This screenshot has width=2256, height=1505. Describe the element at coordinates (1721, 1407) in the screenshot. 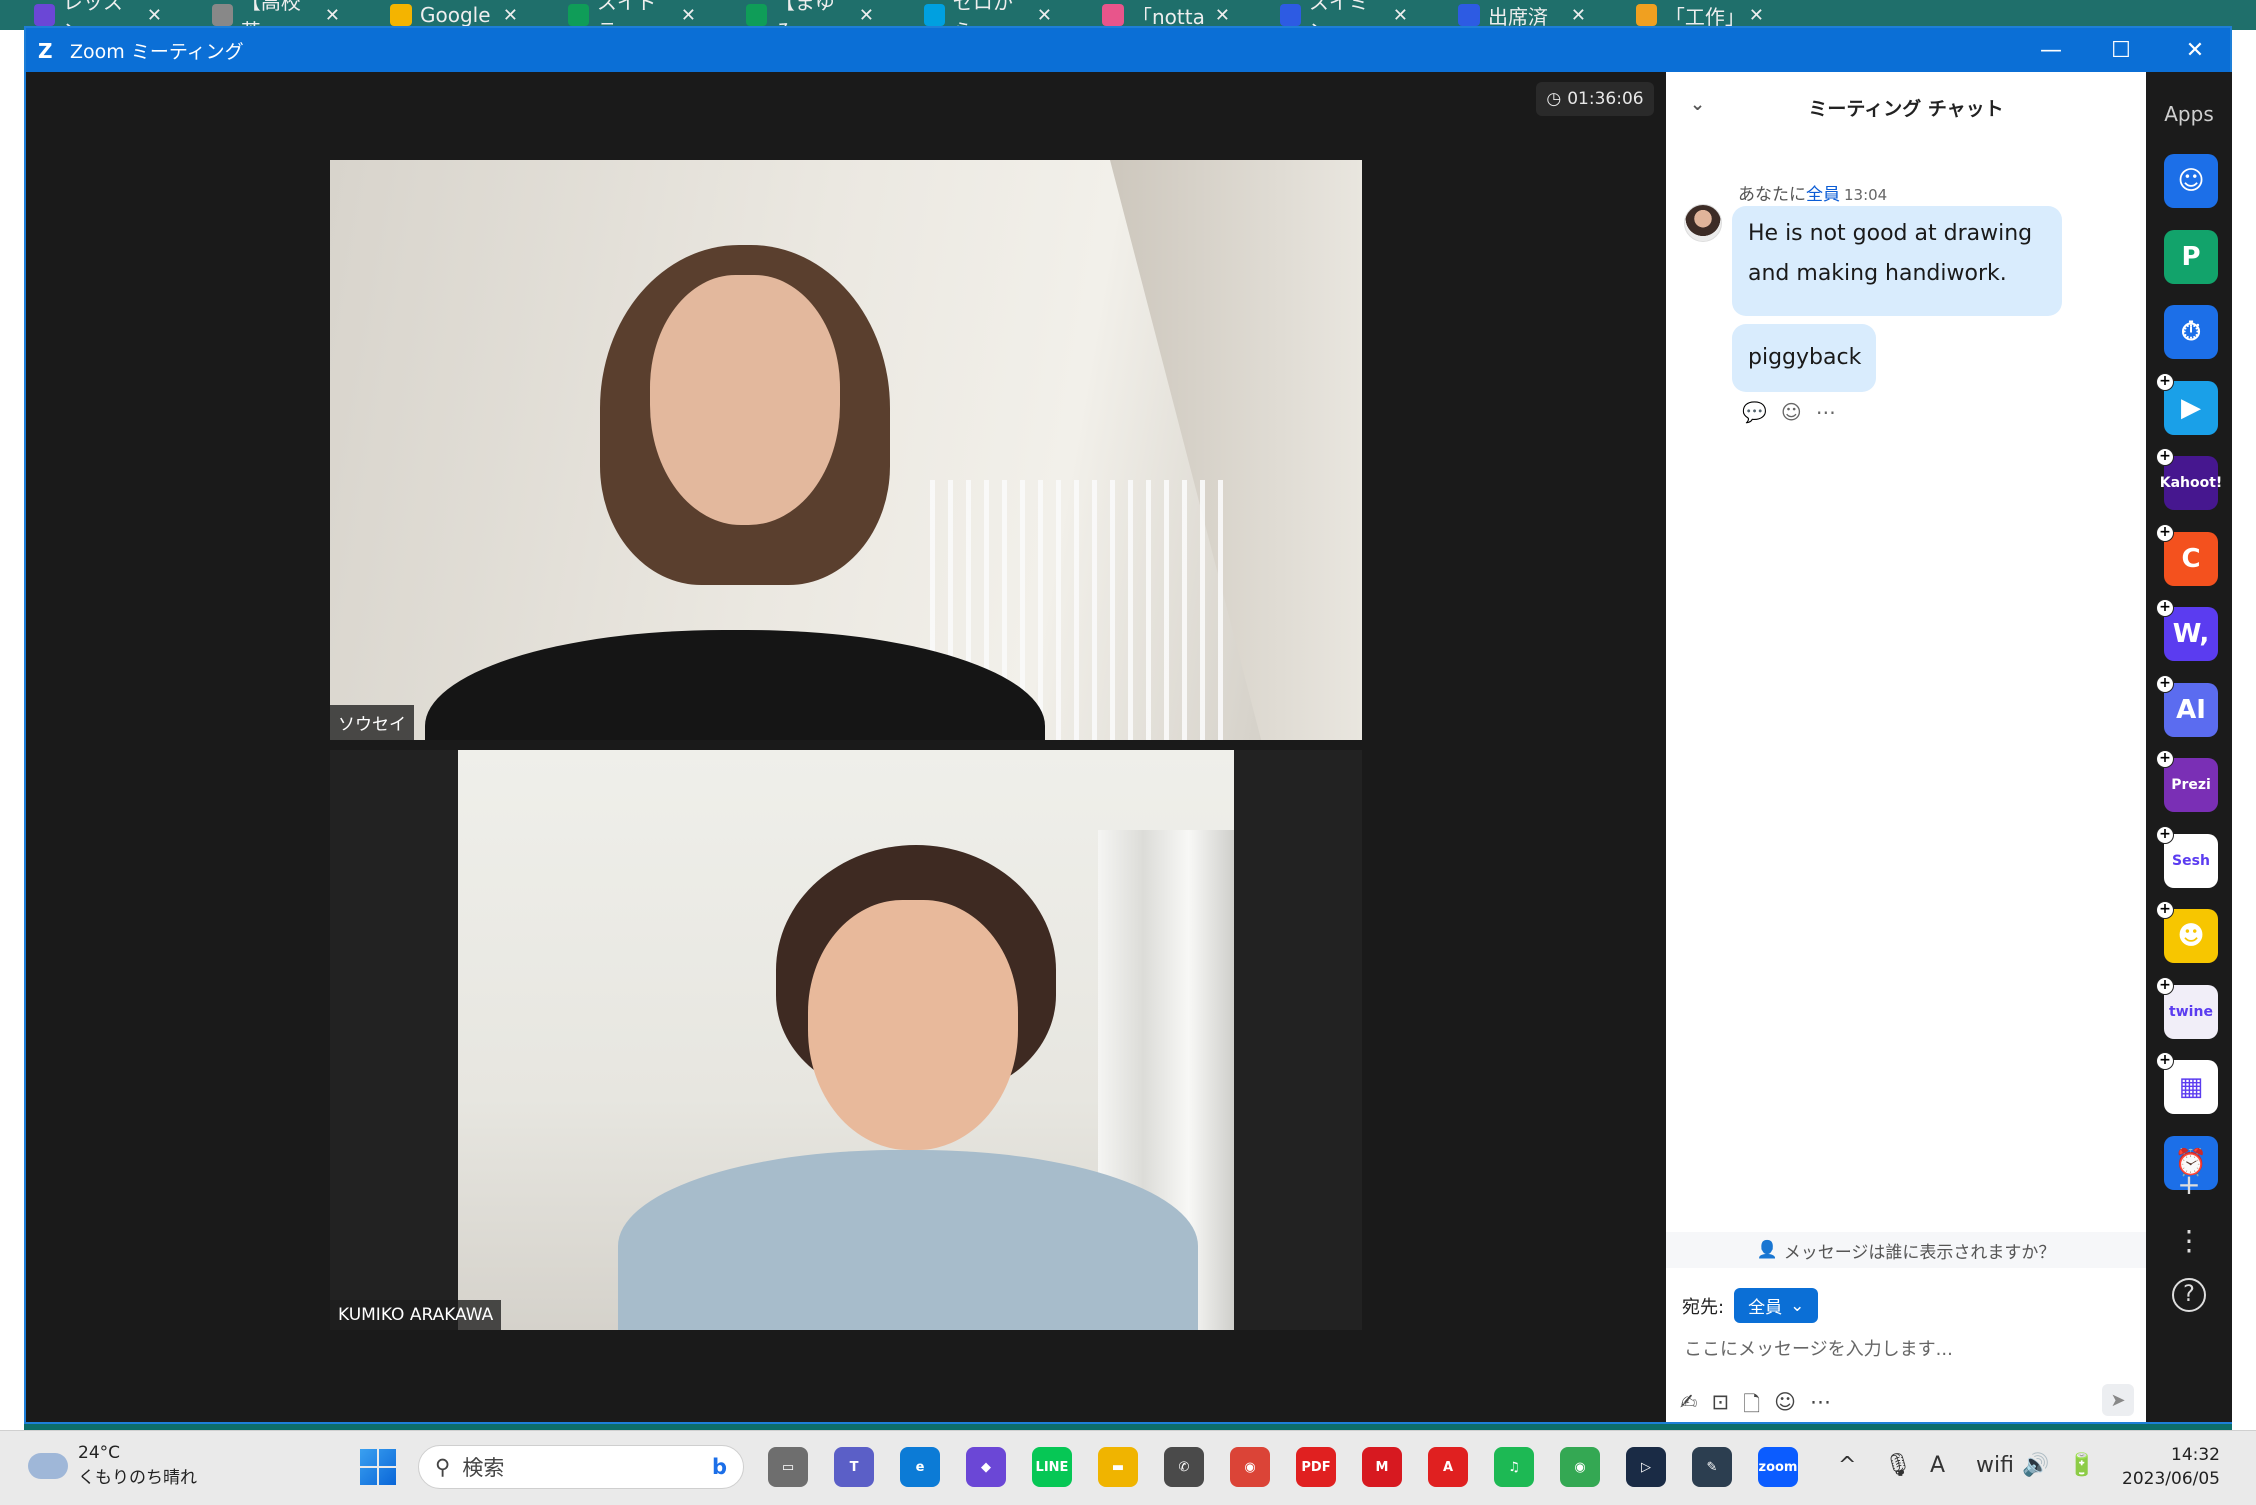

I see `screenshot-icon: ⊡` at that location.